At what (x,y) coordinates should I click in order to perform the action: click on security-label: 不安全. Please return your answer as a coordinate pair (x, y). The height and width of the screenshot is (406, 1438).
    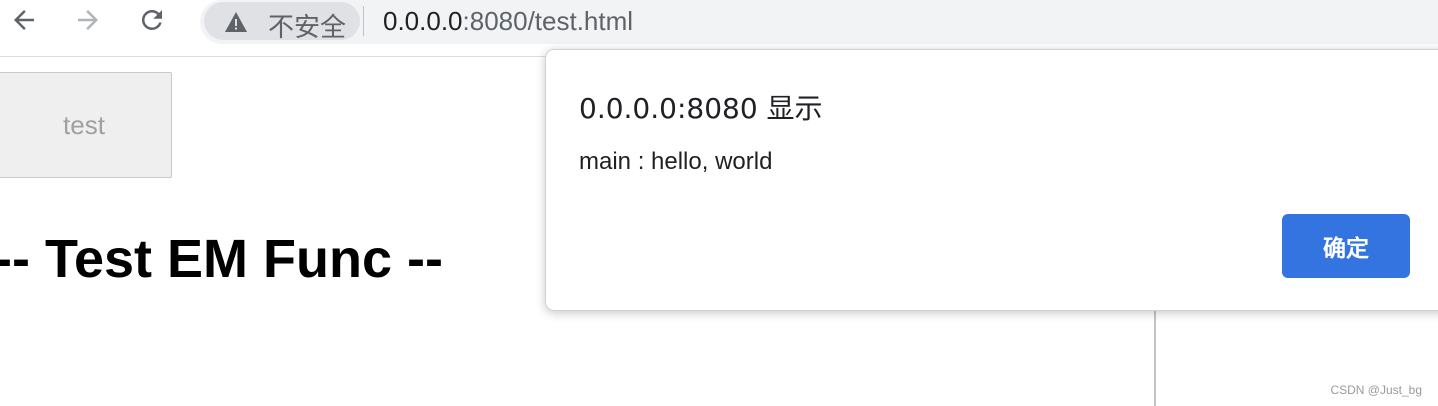
    Looking at the image, I should click on (307, 28).